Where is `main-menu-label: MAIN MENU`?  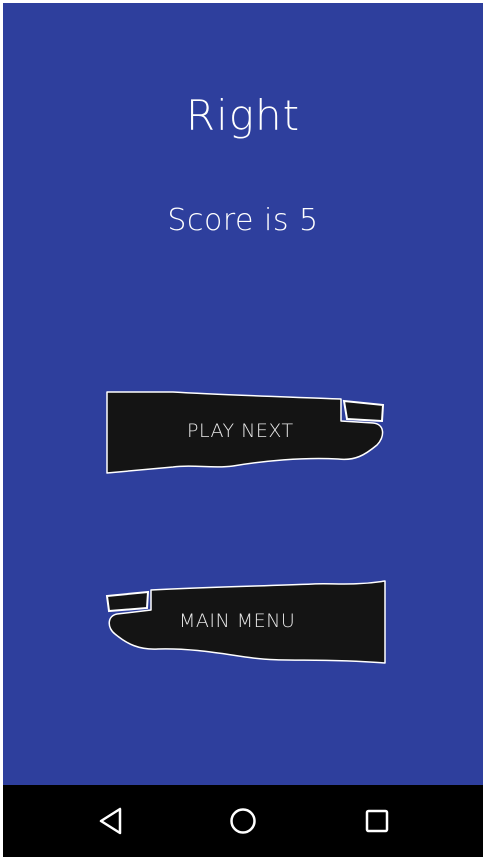
main-menu-label: MAIN MENU is located at coordinates (237, 621).